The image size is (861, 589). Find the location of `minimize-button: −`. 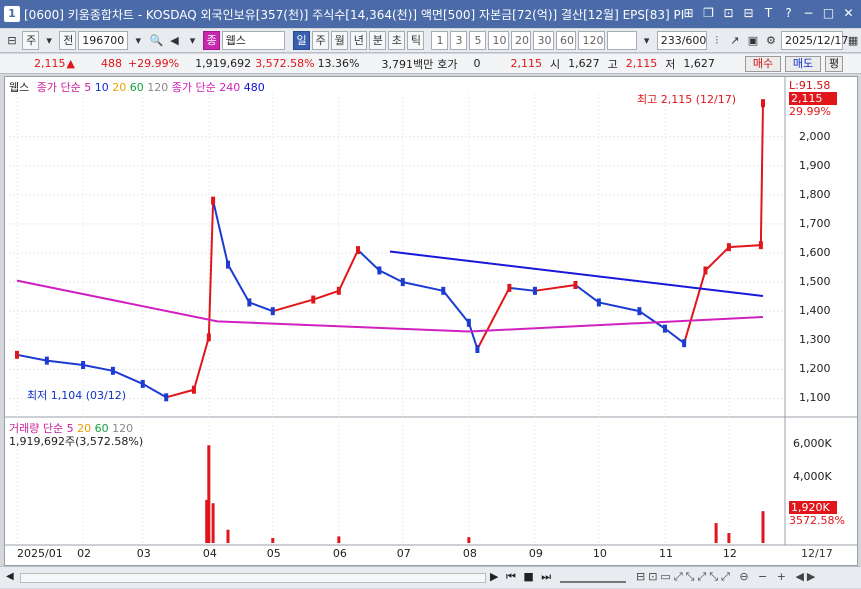

minimize-button: − is located at coordinates (808, 13).